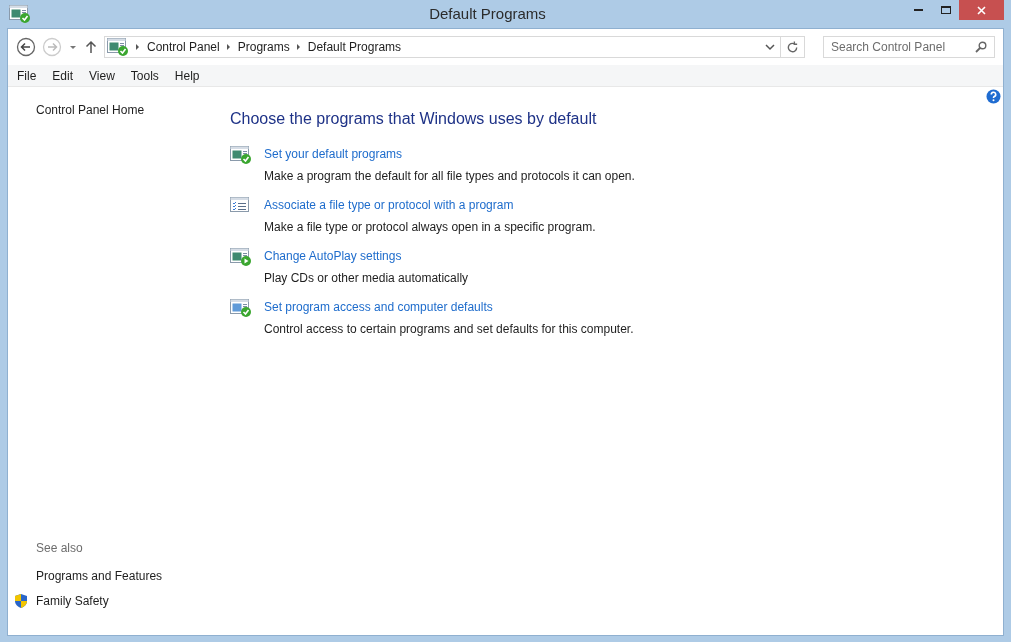 Image resolution: width=1011 pixels, height=642 pixels. Describe the element at coordinates (454, 47) in the screenshot. I see `address-bar: Control Panel Programs Default Programs` at that location.